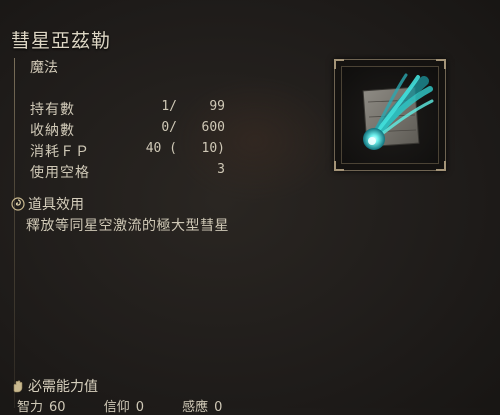  Describe the element at coordinates (18, 386) in the screenshot. I see `hand-icon` at that location.